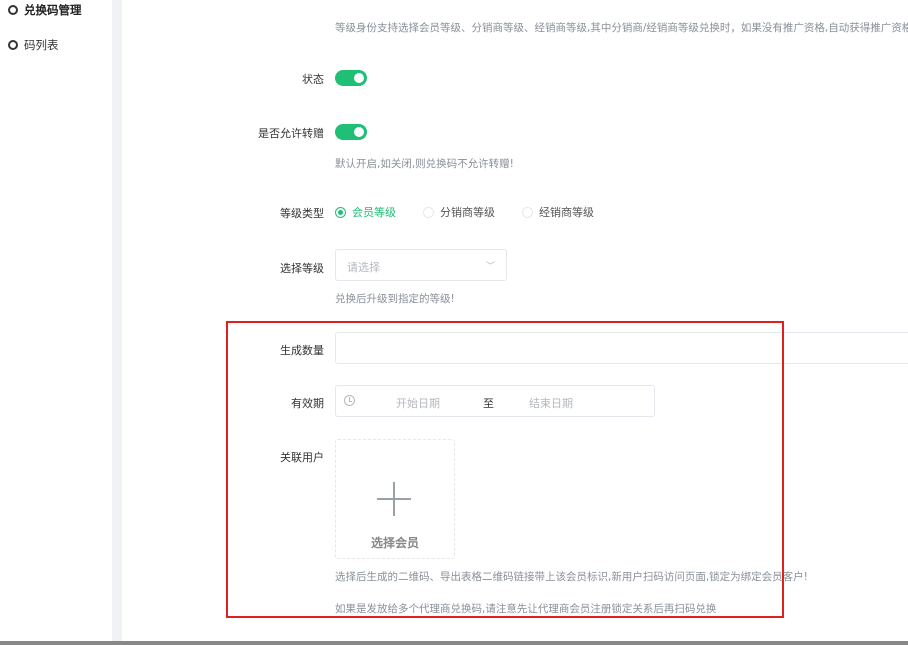  Describe the element at coordinates (307, 403) in the screenshot. I see `validity-label: 有效期` at that location.